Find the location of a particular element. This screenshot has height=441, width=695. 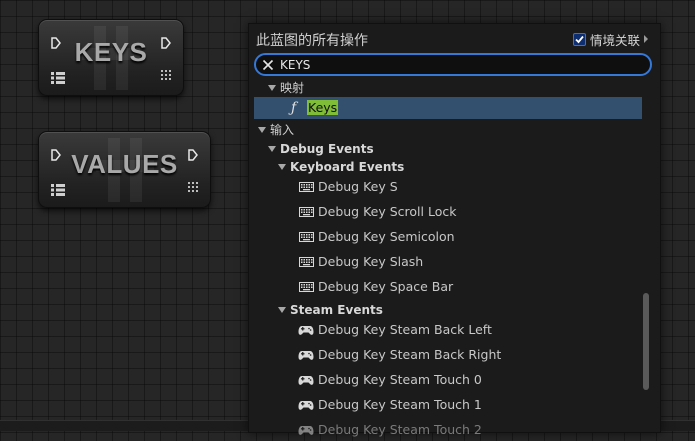

context-sensitive-checkbox is located at coordinates (579, 39).